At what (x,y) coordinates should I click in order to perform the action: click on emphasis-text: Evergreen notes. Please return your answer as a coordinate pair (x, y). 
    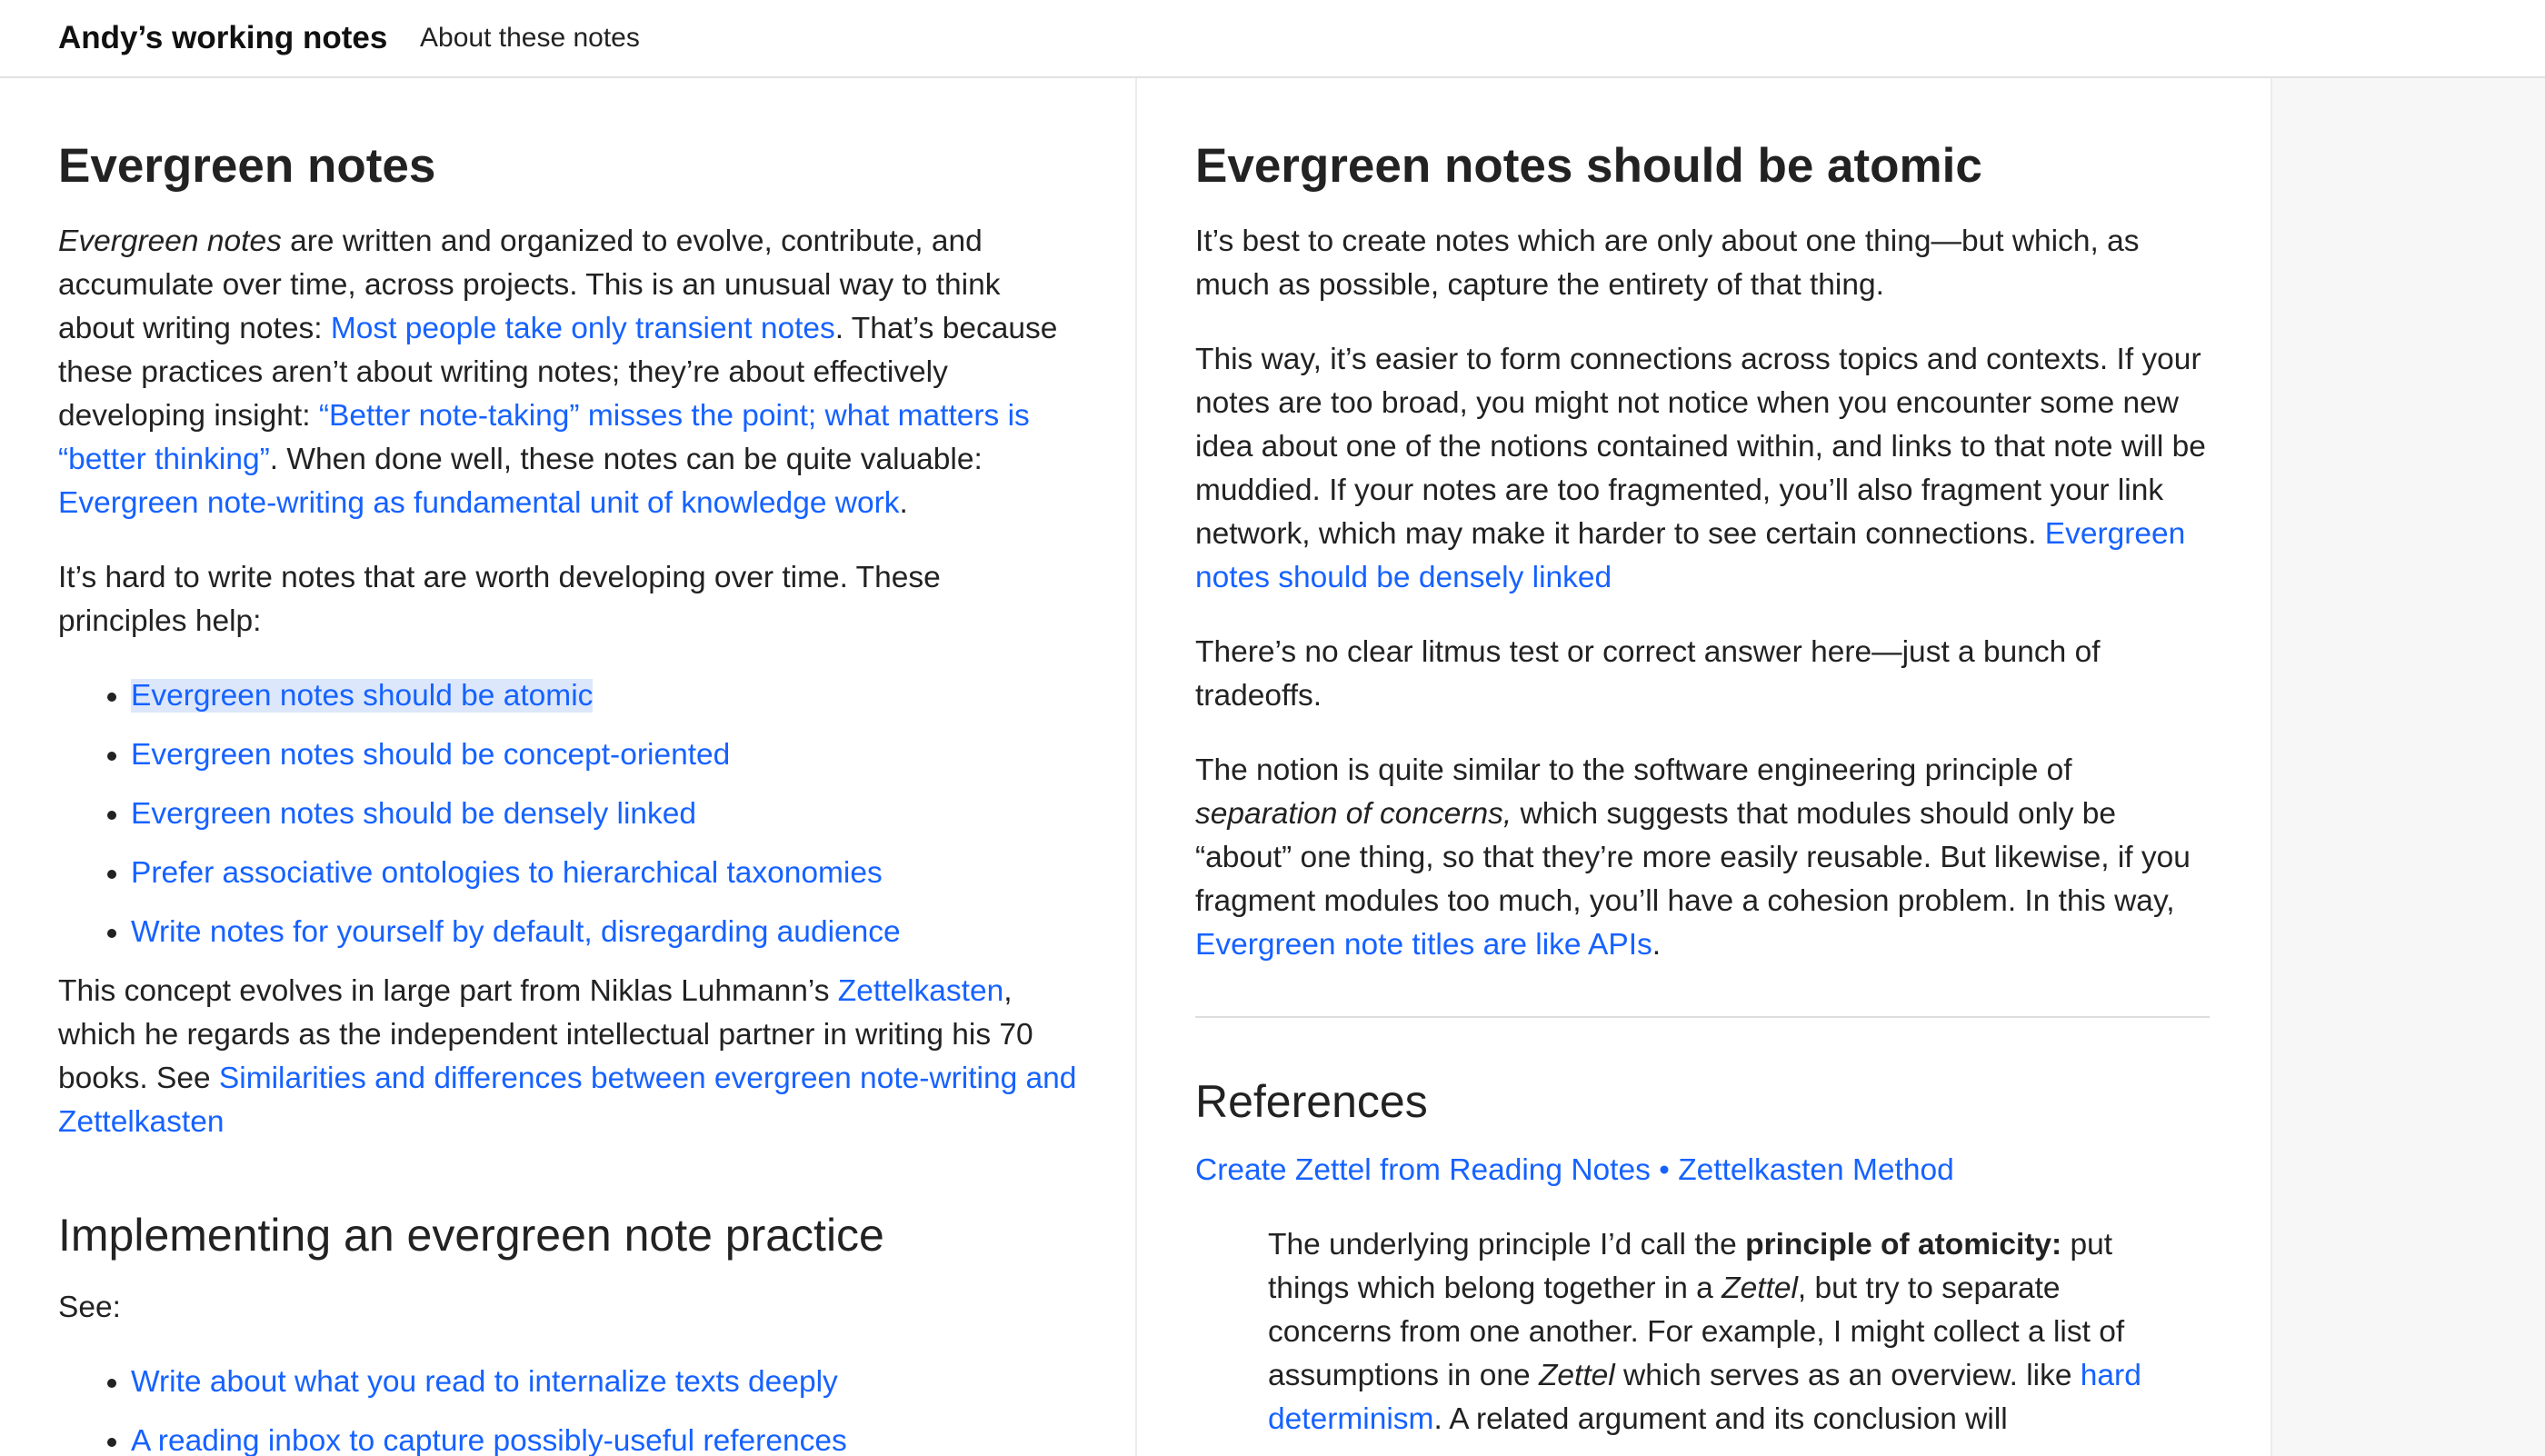
    Looking at the image, I should click on (170, 241).